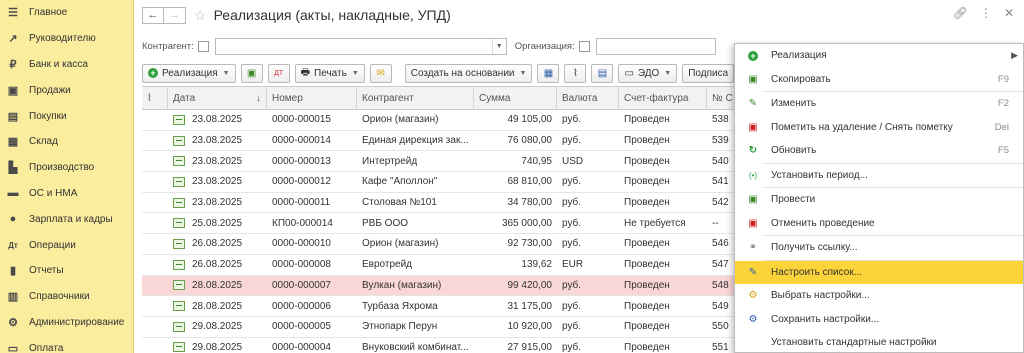 This screenshot has height=353, width=1024. I want to click on arrow-left-icon: ←, so click(153, 15).